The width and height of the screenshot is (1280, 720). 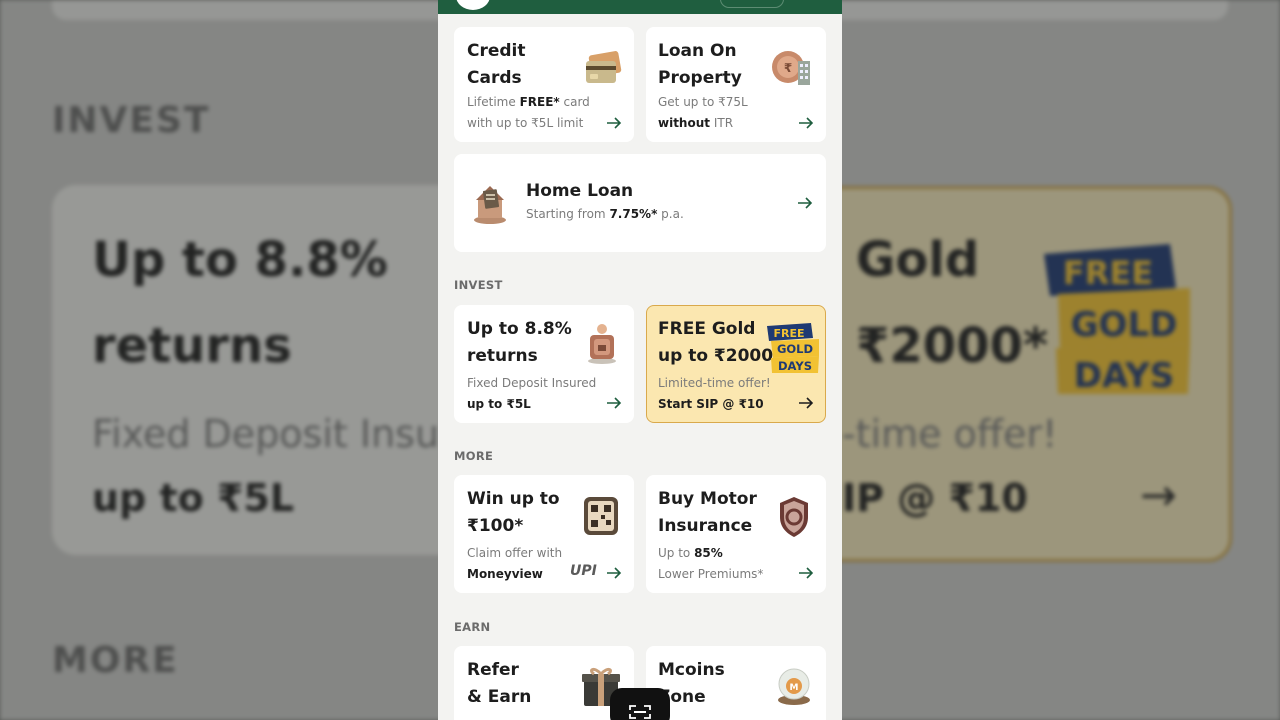 What do you see at coordinates (568, 214) in the screenshot?
I see `home-sub-pre: Starting from` at bounding box center [568, 214].